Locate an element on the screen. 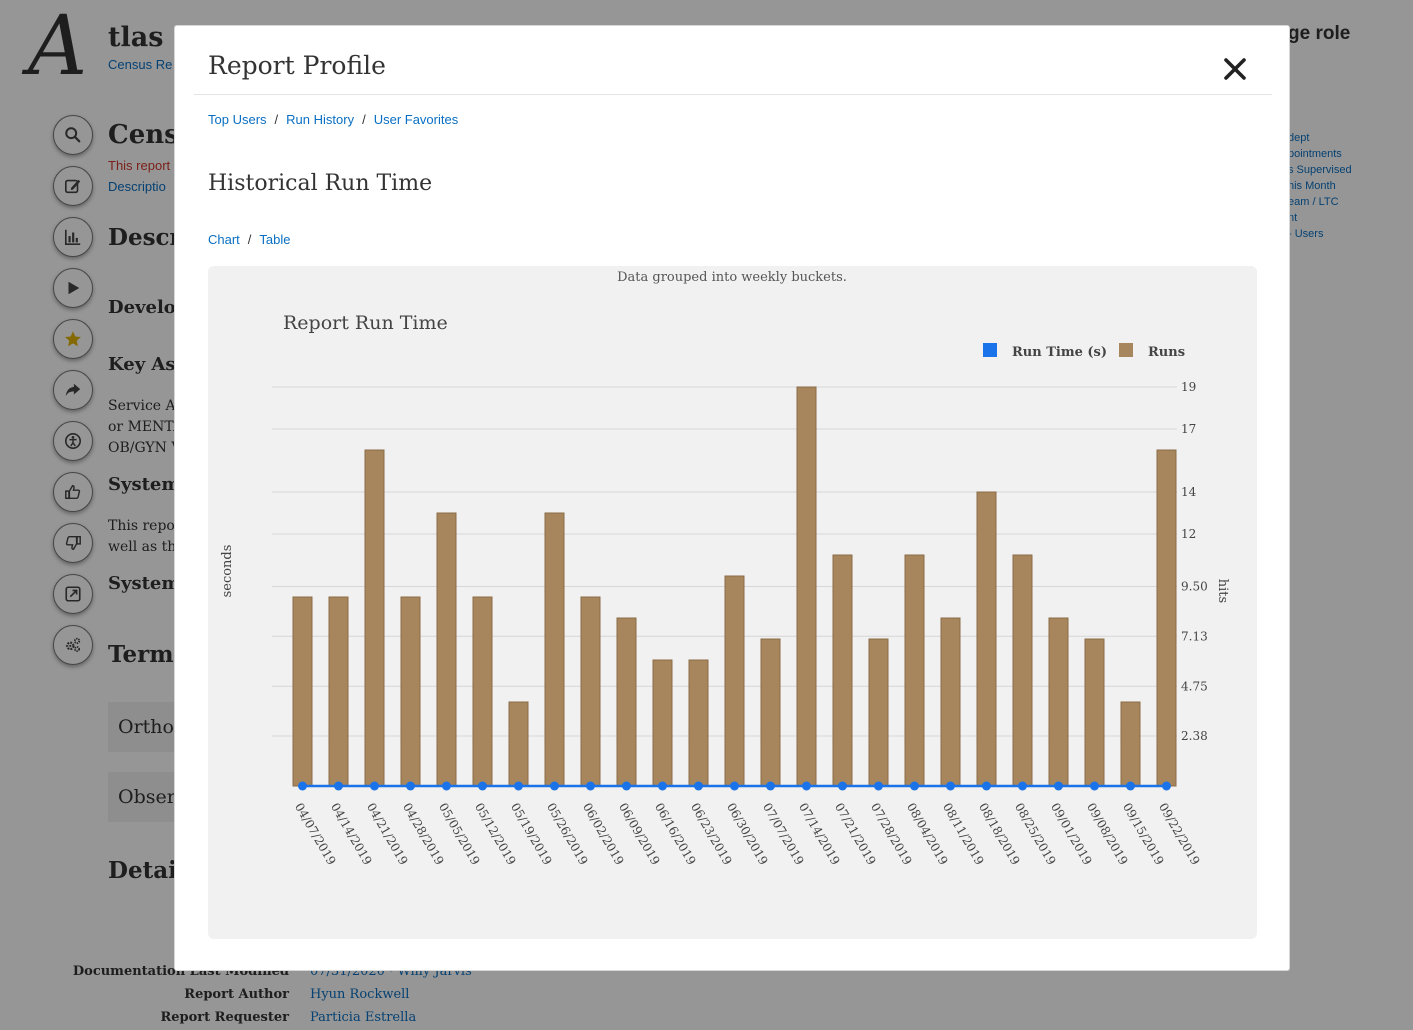 The width and height of the screenshot is (1413, 1030). chart-title: Report Run Time is located at coordinates (365, 323).